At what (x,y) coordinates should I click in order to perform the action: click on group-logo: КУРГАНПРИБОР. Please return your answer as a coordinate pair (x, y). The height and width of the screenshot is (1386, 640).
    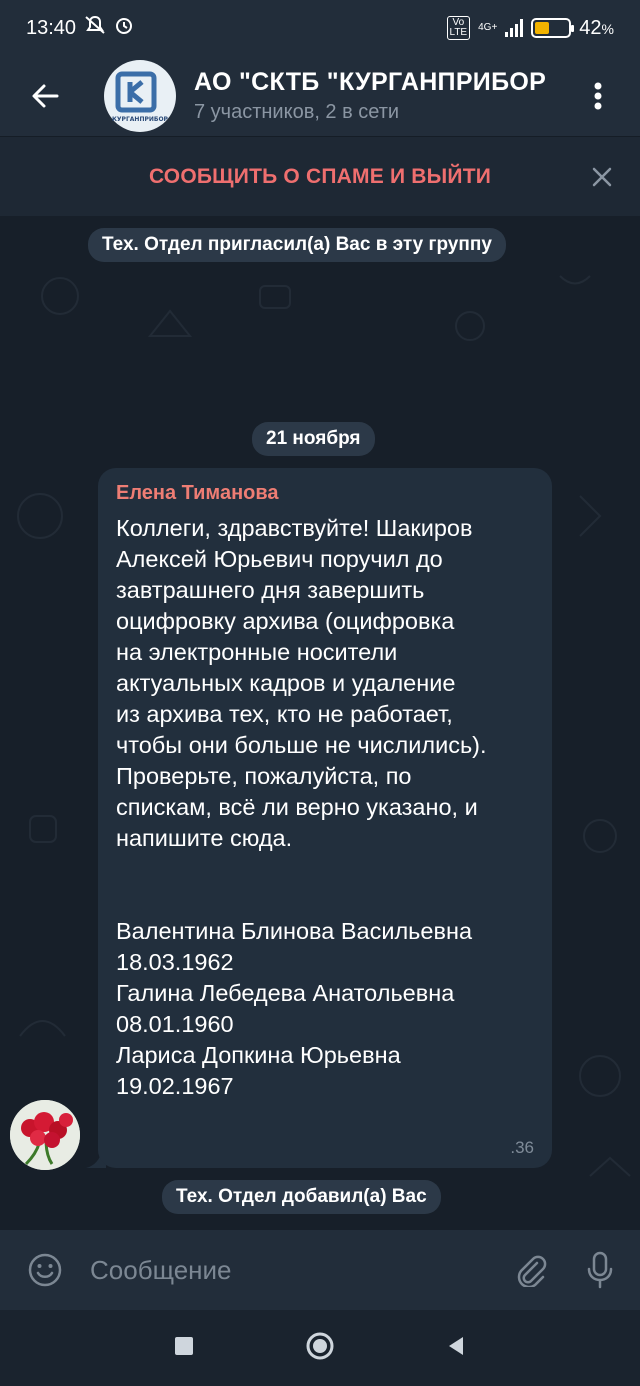
    Looking at the image, I should click on (140, 97).